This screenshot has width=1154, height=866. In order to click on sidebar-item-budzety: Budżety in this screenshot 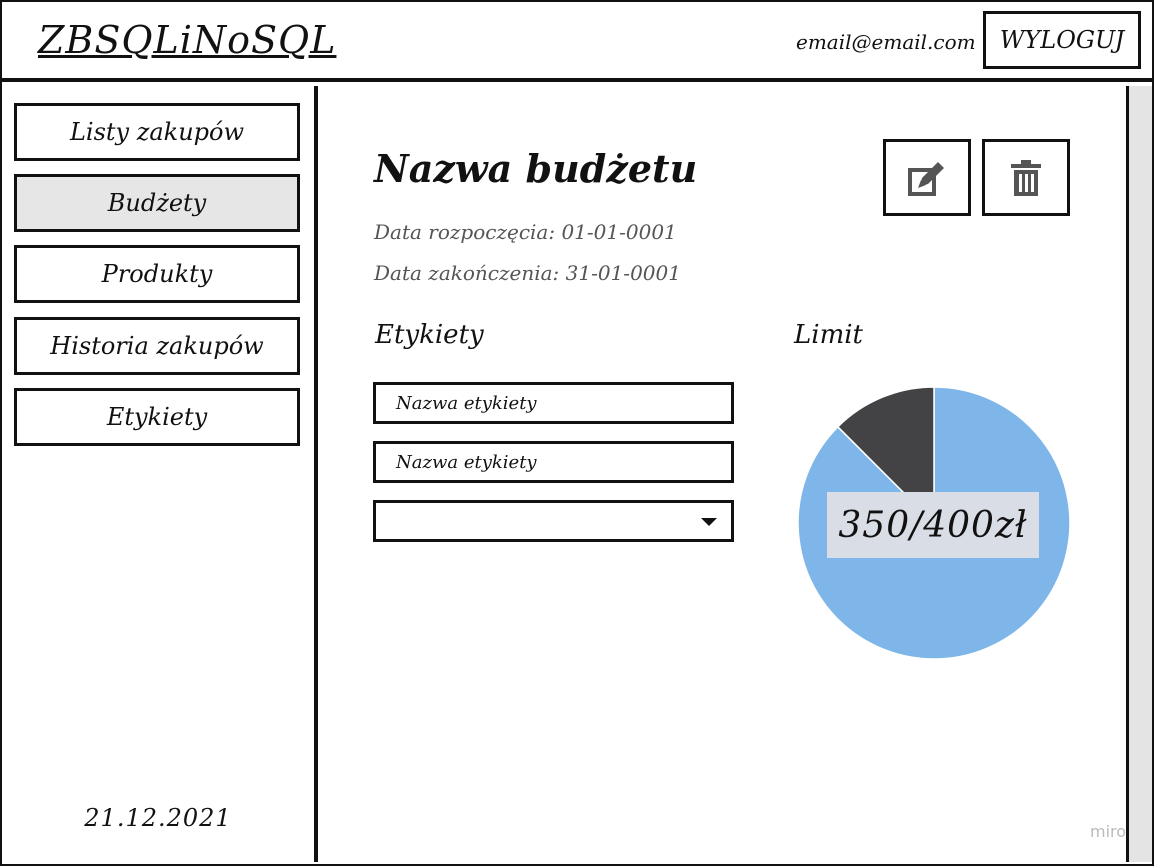, I will do `click(157, 203)`.